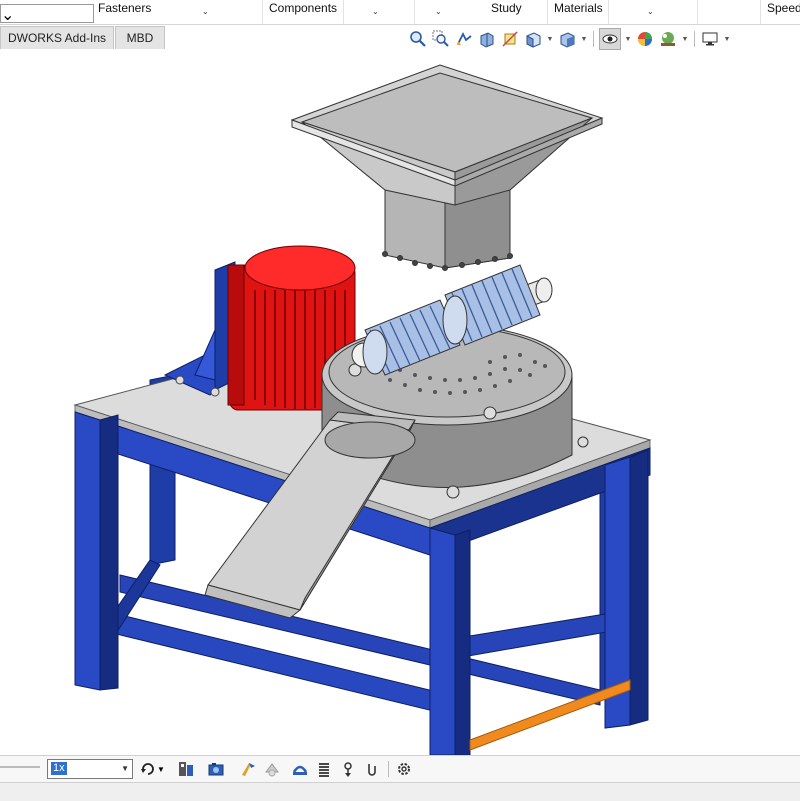 The width and height of the screenshot is (800, 801). What do you see at coordinates (372, 769) in the screenshot?
I see `contact-icon` at bounding box center [372, 769].